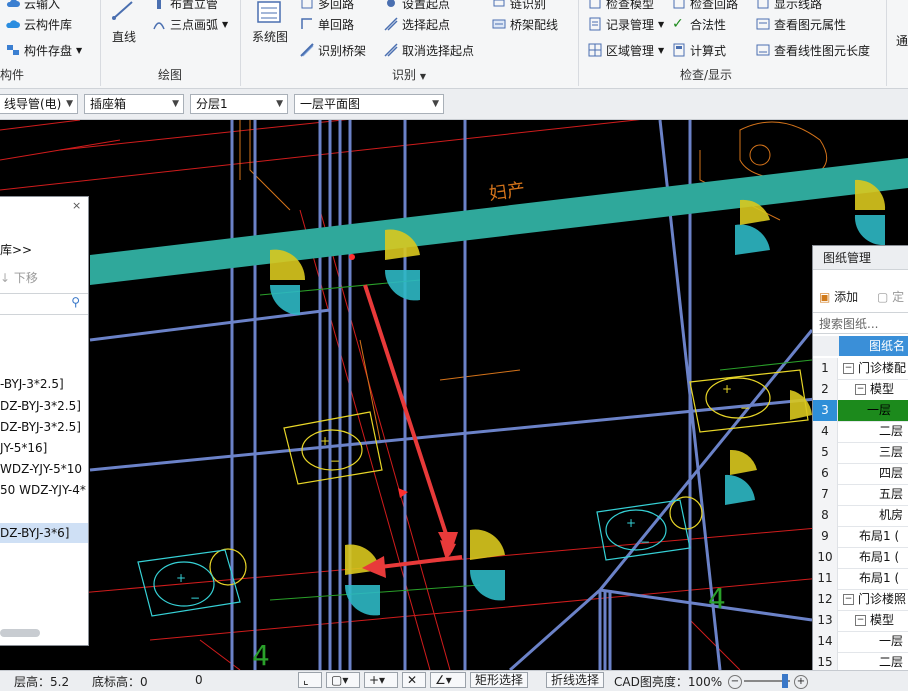 Image resolution: width=908 pixels, height=691 pixels. I want to click on system-diagram-button: 系统图, so click(271, 30).